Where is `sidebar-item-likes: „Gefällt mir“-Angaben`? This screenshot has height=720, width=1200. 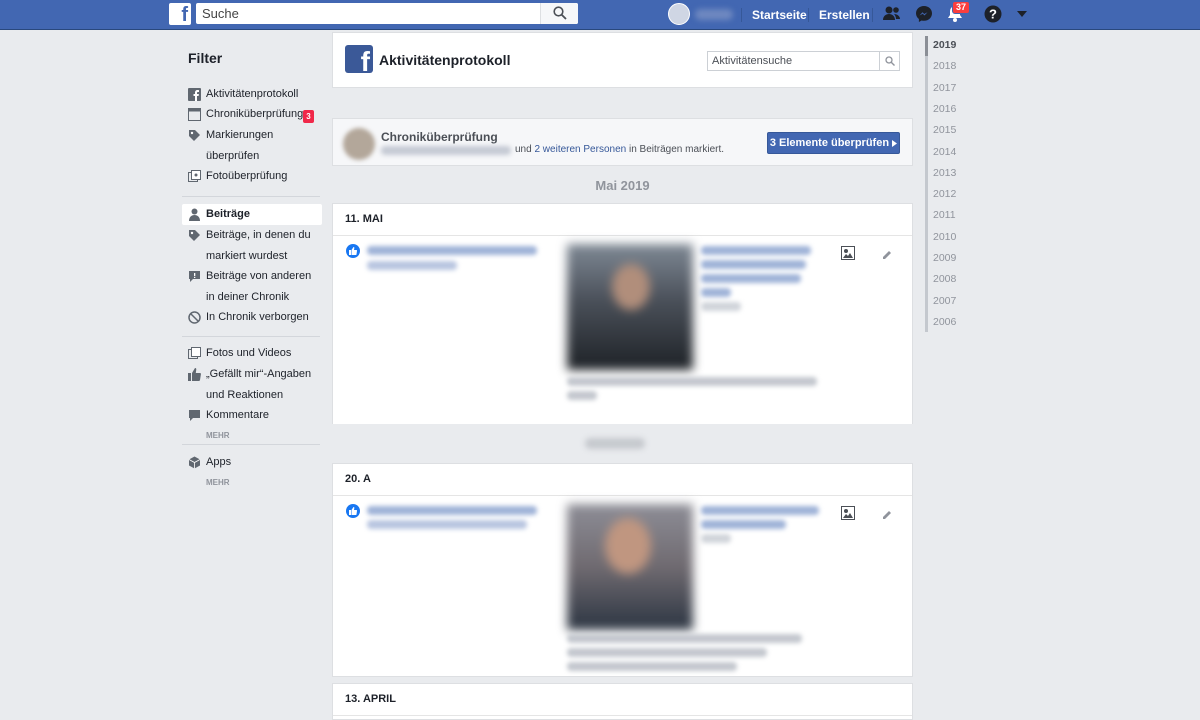 sidebar-item-likes: „Gefällt mir“-Angaben is located at coordinates (255, 374).